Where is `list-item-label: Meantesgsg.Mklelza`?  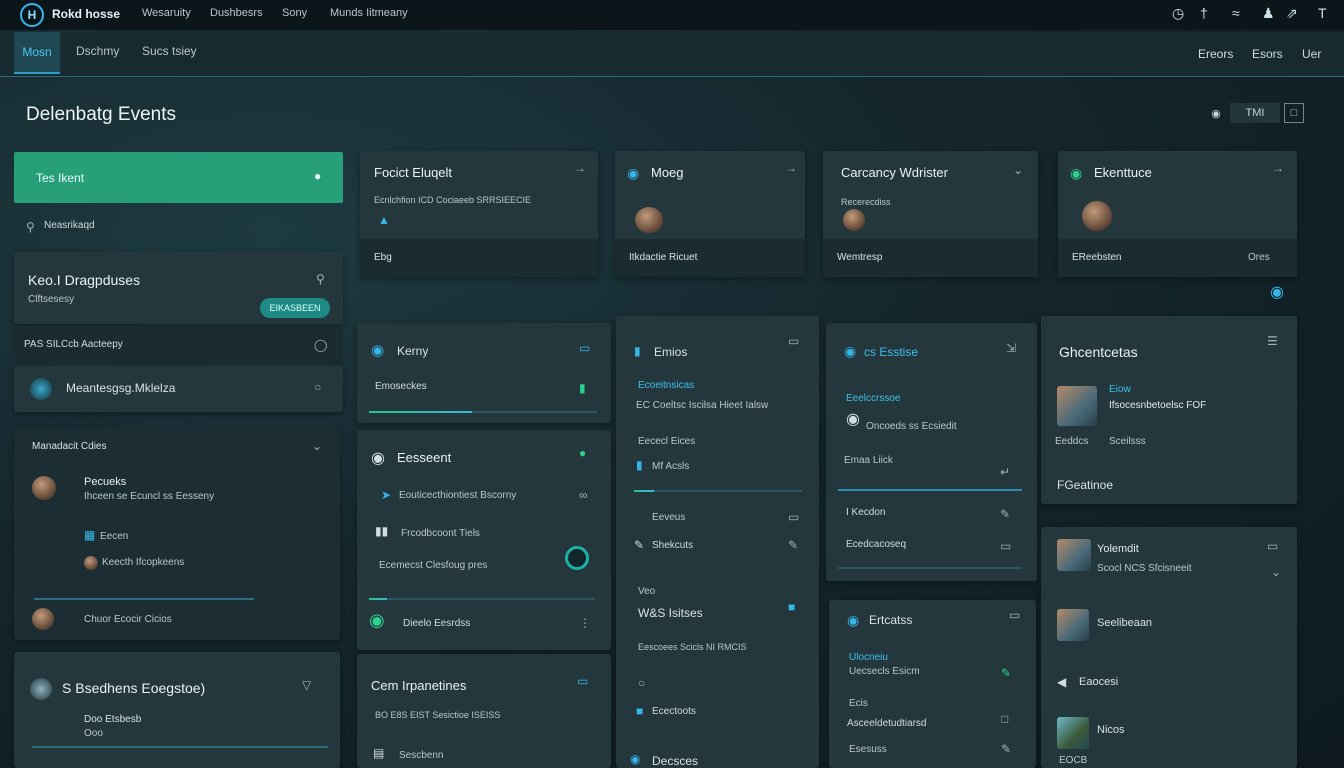 list-item-label: Meantesgsg.Mklelza is located at coordinates (121, 388).